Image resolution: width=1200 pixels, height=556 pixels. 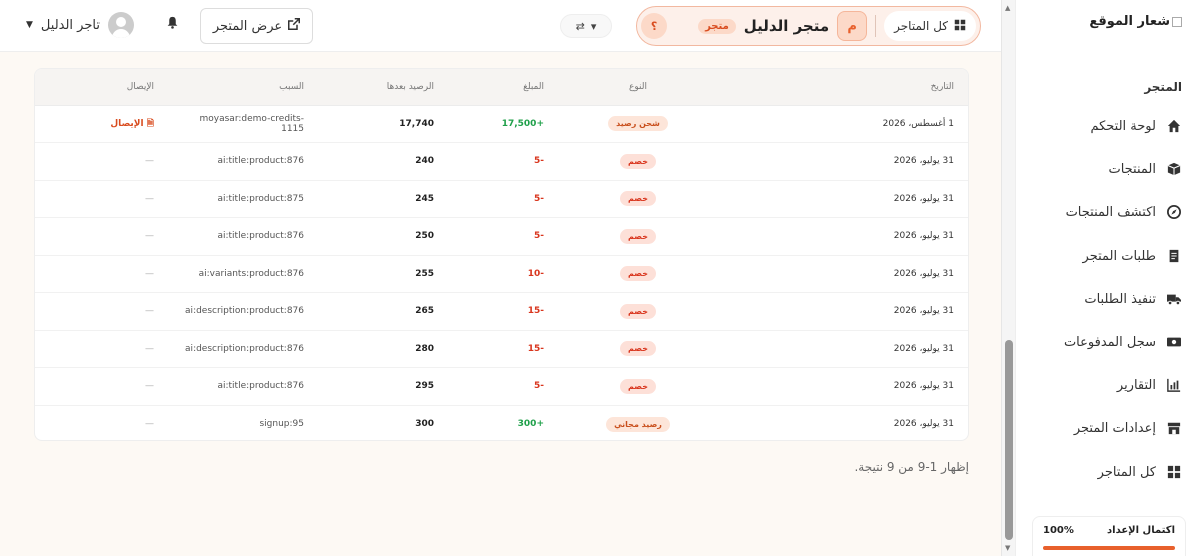 What do you see at coordinates (424, 348) in the screenshot?
I see `row-balance: 280` at bounding box center [424, 348].